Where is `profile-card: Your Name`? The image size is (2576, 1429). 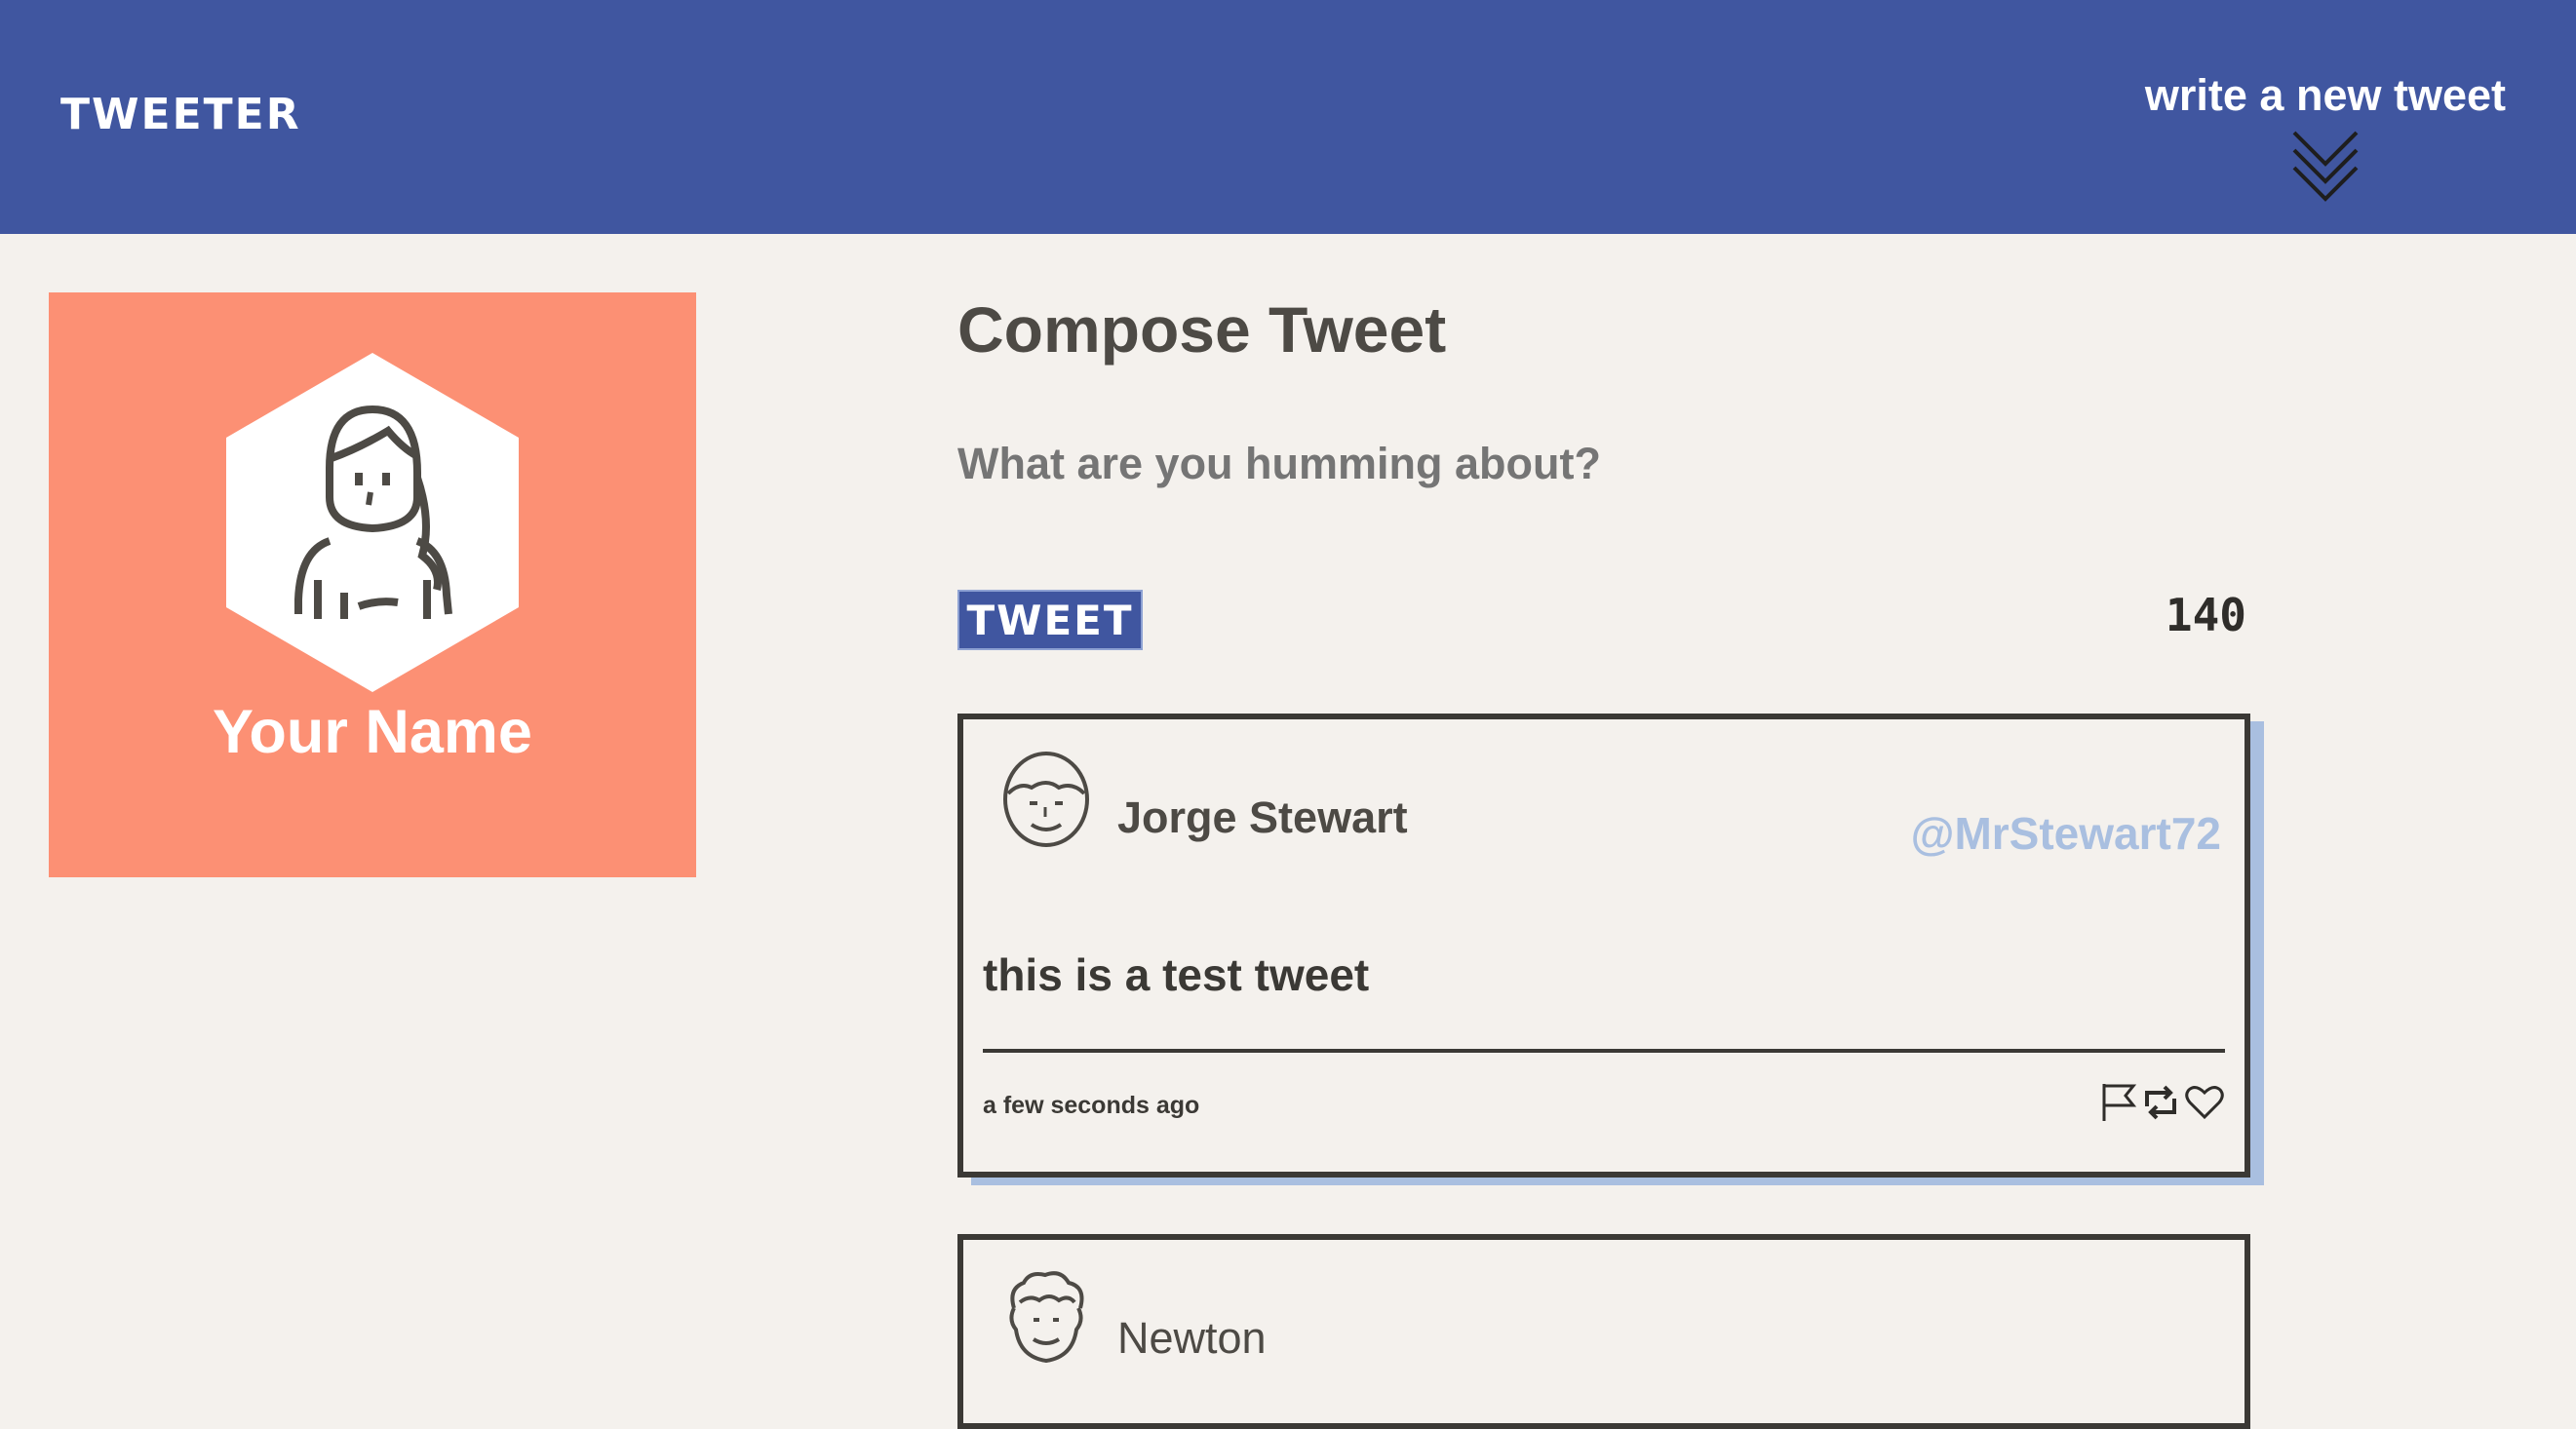 profile-card: Your Name is located at coordinates (372, 584).